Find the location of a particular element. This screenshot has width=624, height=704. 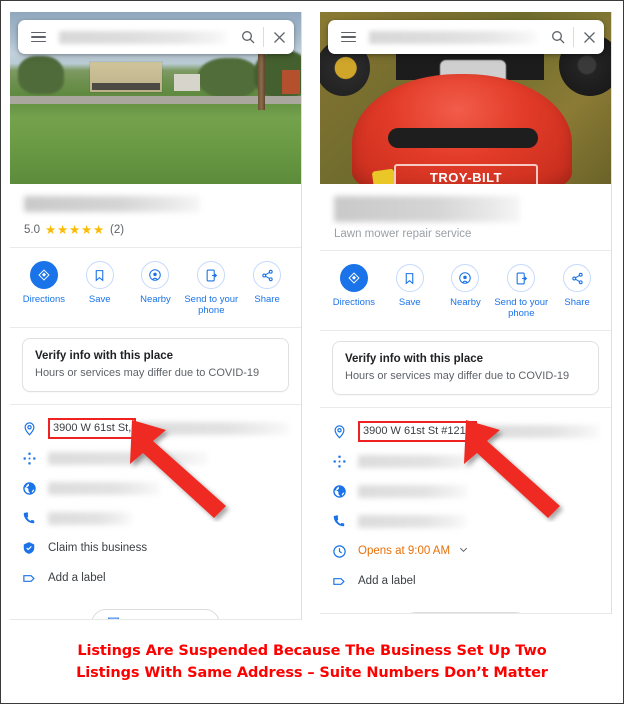

info-row-hours: Opens at 9:00 AM is located at coordinates (465, 551).